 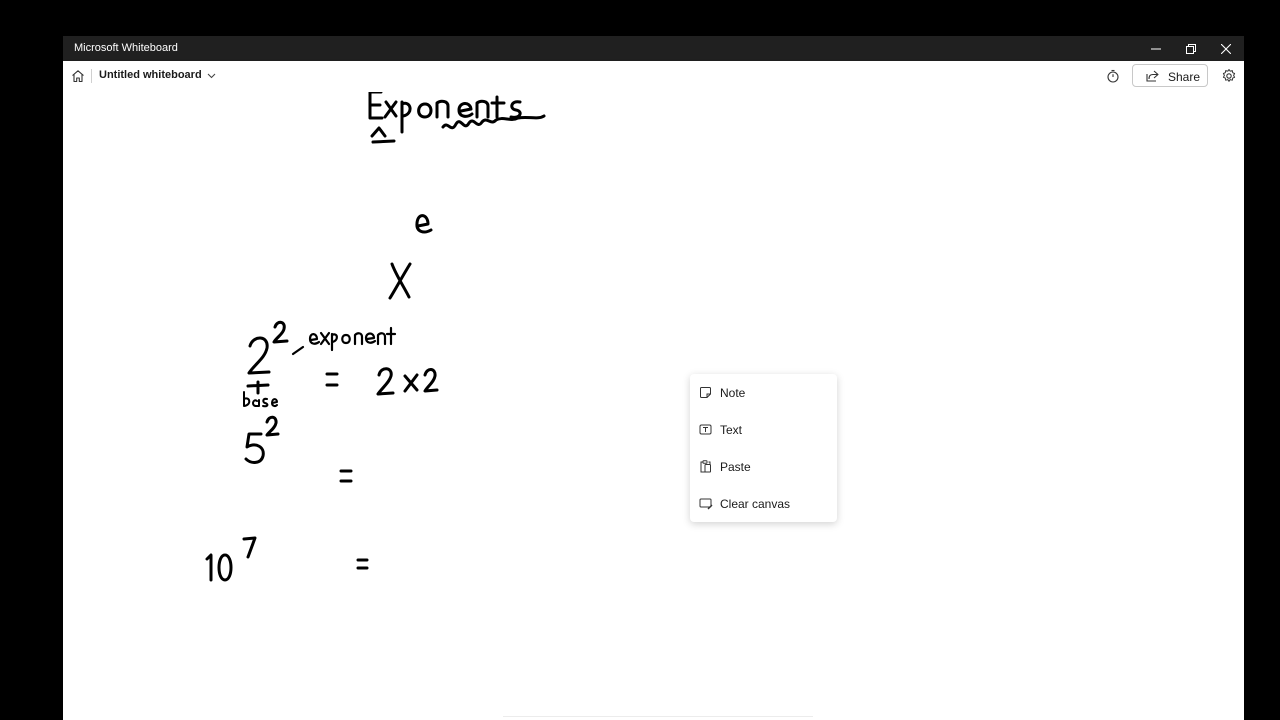 What do you see at coordinates (731, 430) in the screenshot?
I see `menu-item-label: Text` at bounding box center [731, 430].